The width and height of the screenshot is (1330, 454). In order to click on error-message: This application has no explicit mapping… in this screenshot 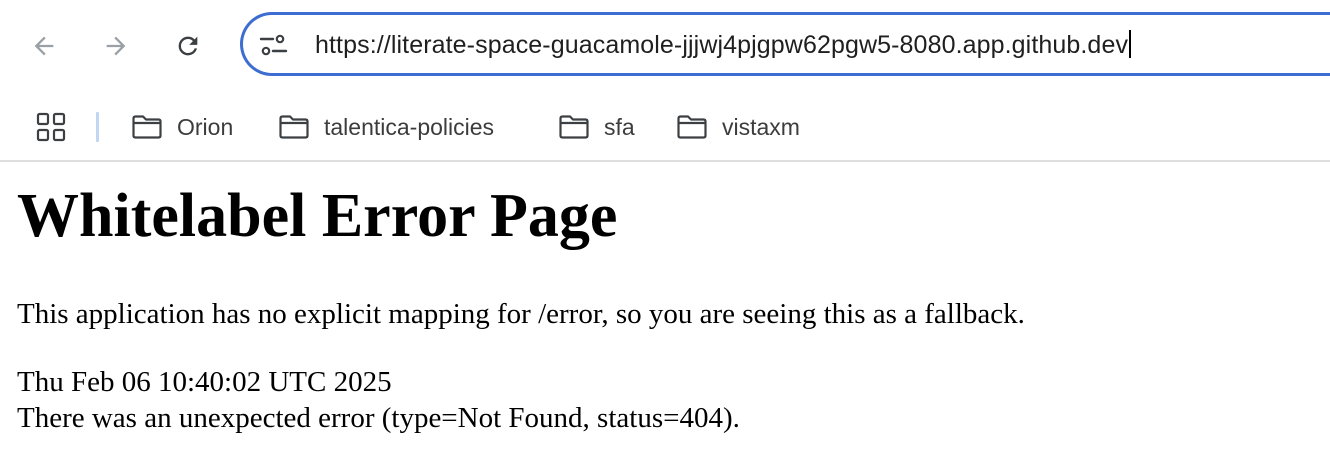, I will do `click(521, 314)`.